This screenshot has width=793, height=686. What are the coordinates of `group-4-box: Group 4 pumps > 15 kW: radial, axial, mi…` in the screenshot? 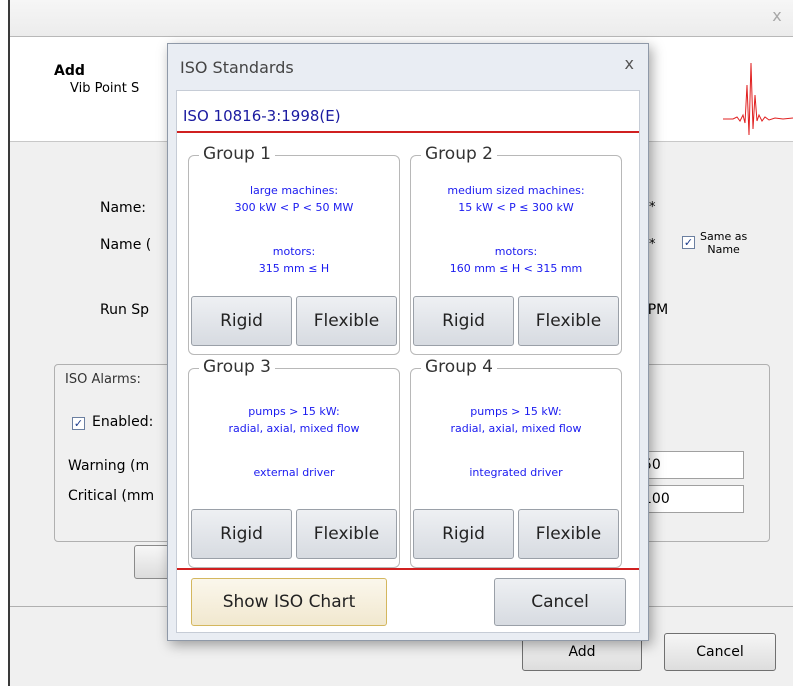 It's located at (516, 462).